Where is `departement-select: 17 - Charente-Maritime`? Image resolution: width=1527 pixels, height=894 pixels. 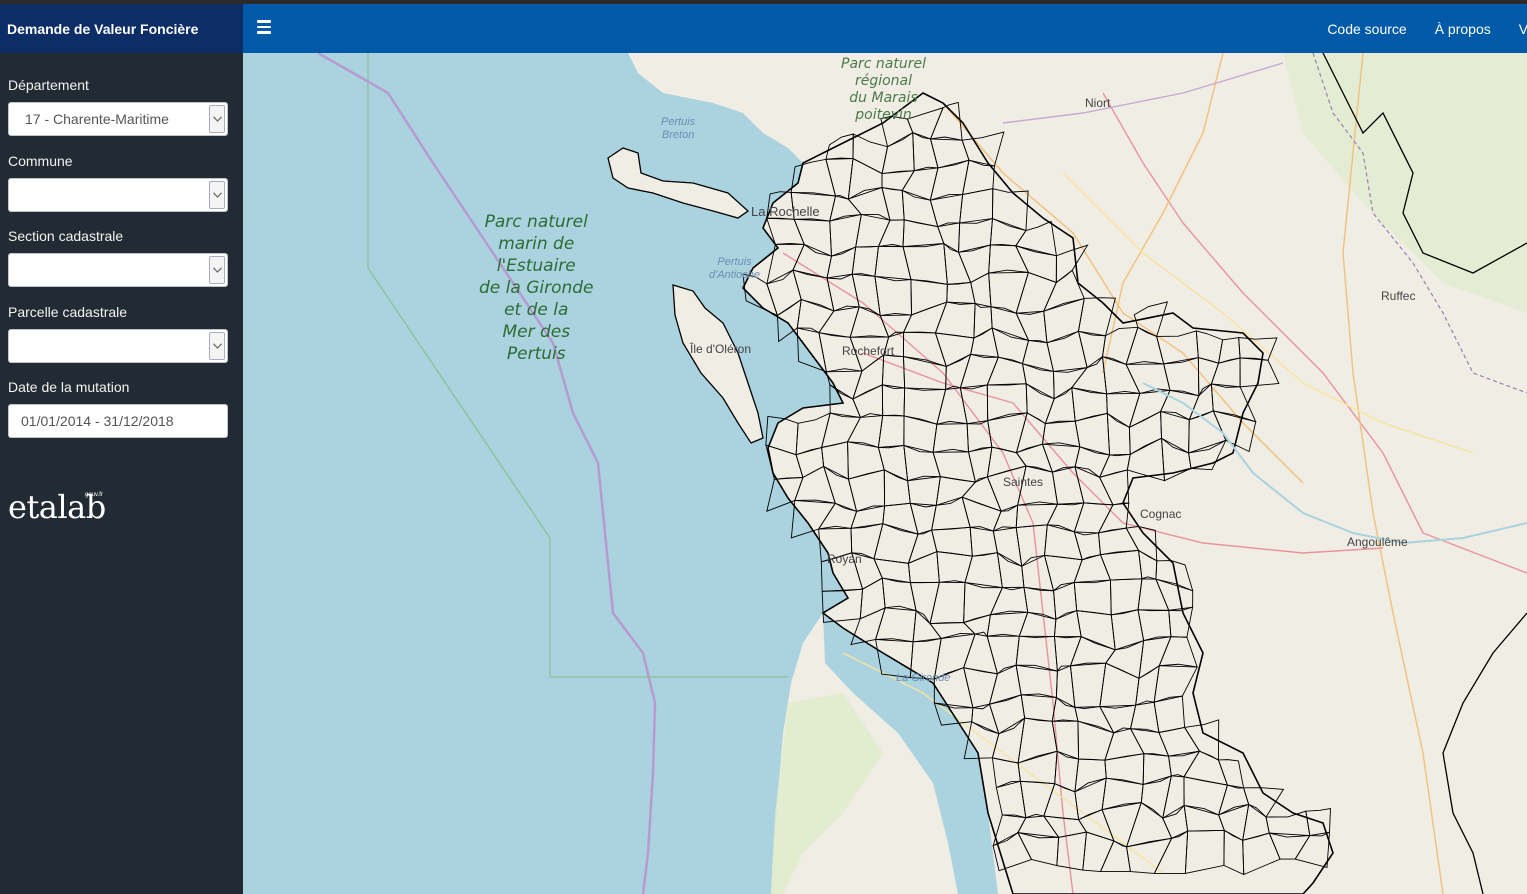 departement-select: 17 - Charente-Maritime is located at coordinates (118, 119).